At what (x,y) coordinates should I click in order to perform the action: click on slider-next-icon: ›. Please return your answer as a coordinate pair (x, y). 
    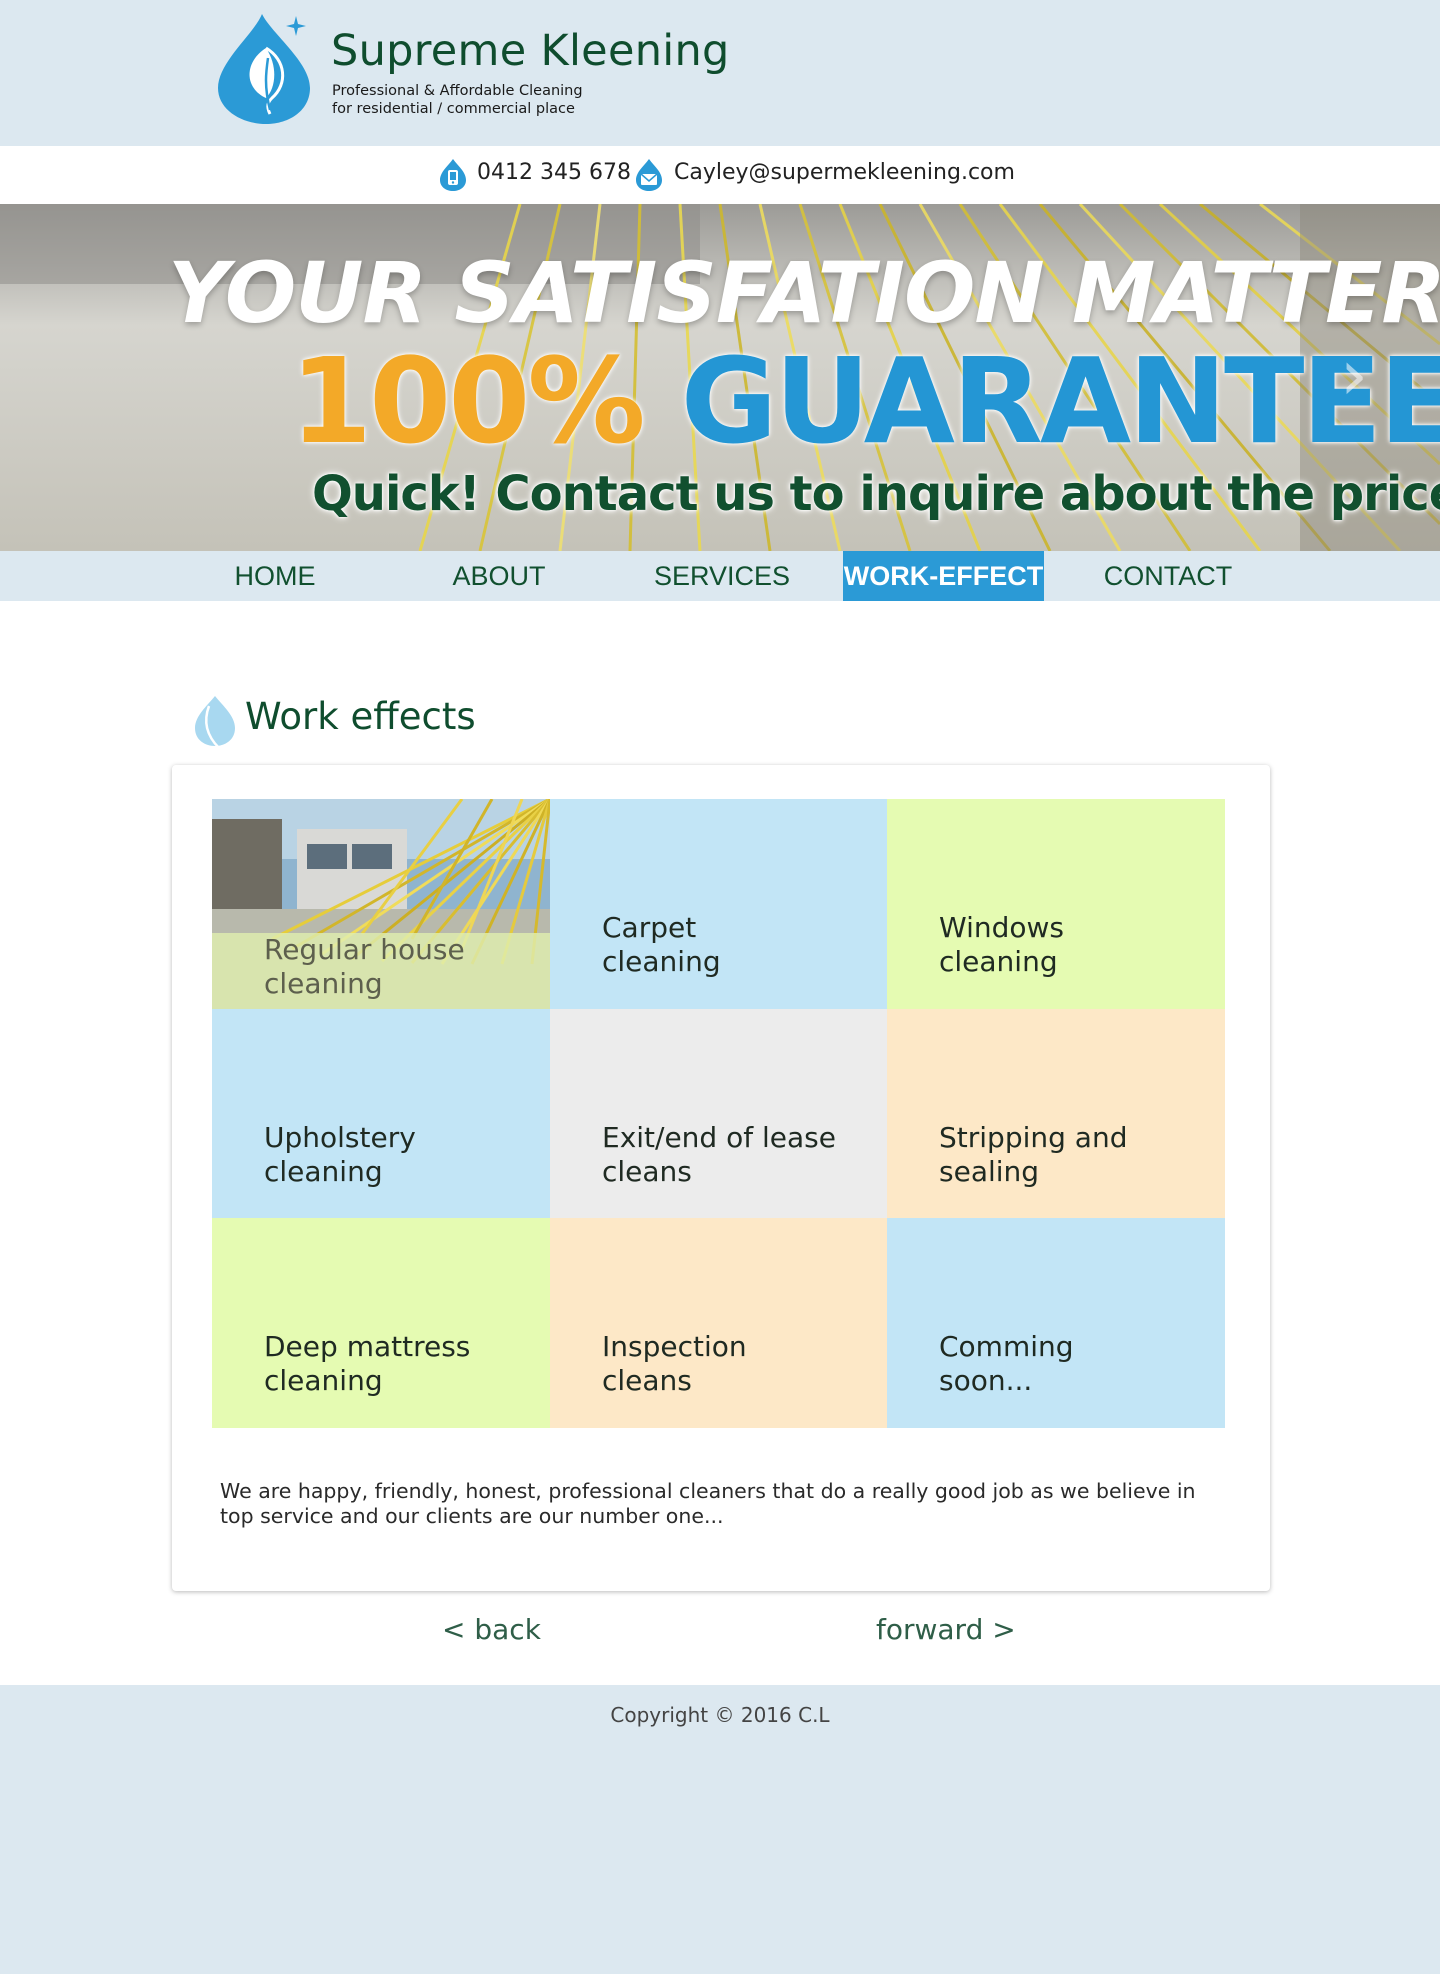
    Looking at the image, I should click on (1354, 375).